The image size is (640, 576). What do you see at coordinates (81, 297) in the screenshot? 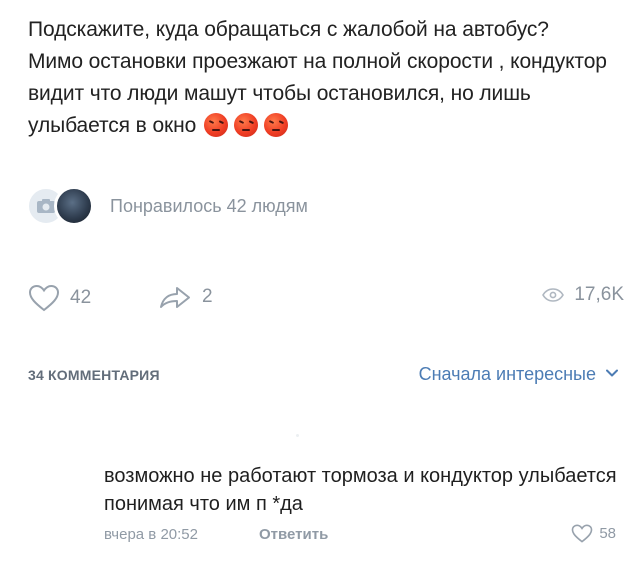
I see `like-count: 42` at bounding box center [81, 297].